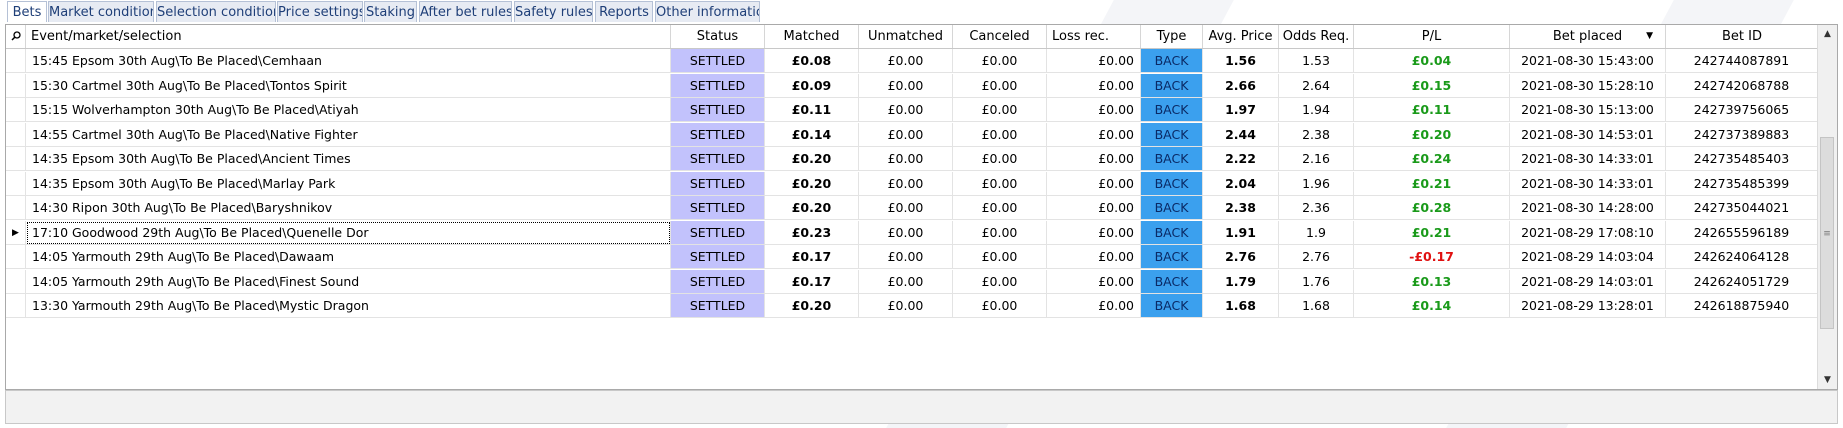 This screenshot has height=428, width=1843. Describe the element at coordinates (101, 11) in the screenshot. I see `tab-market-conditions: Market conditions` at that location.